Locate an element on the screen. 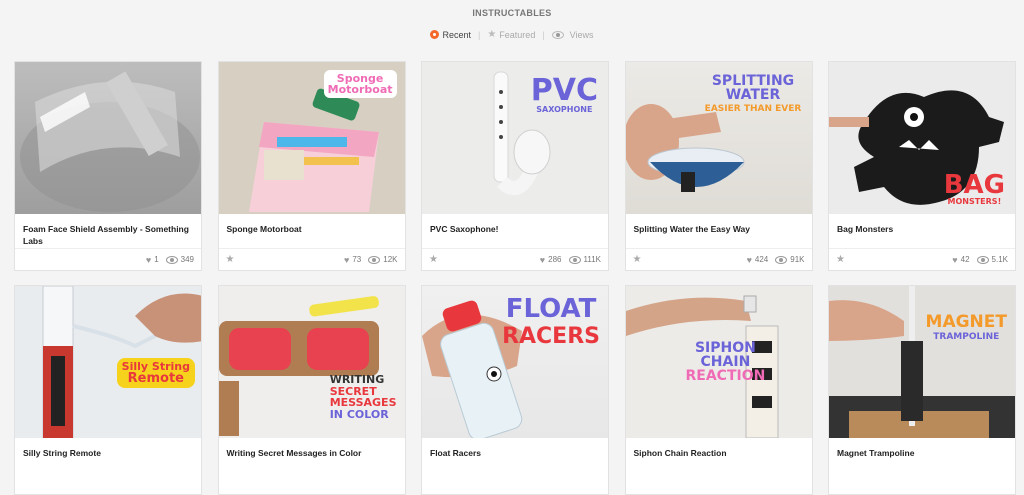  project-stats: ★ ♥ 73 12K is located at coordinates (311, 259).